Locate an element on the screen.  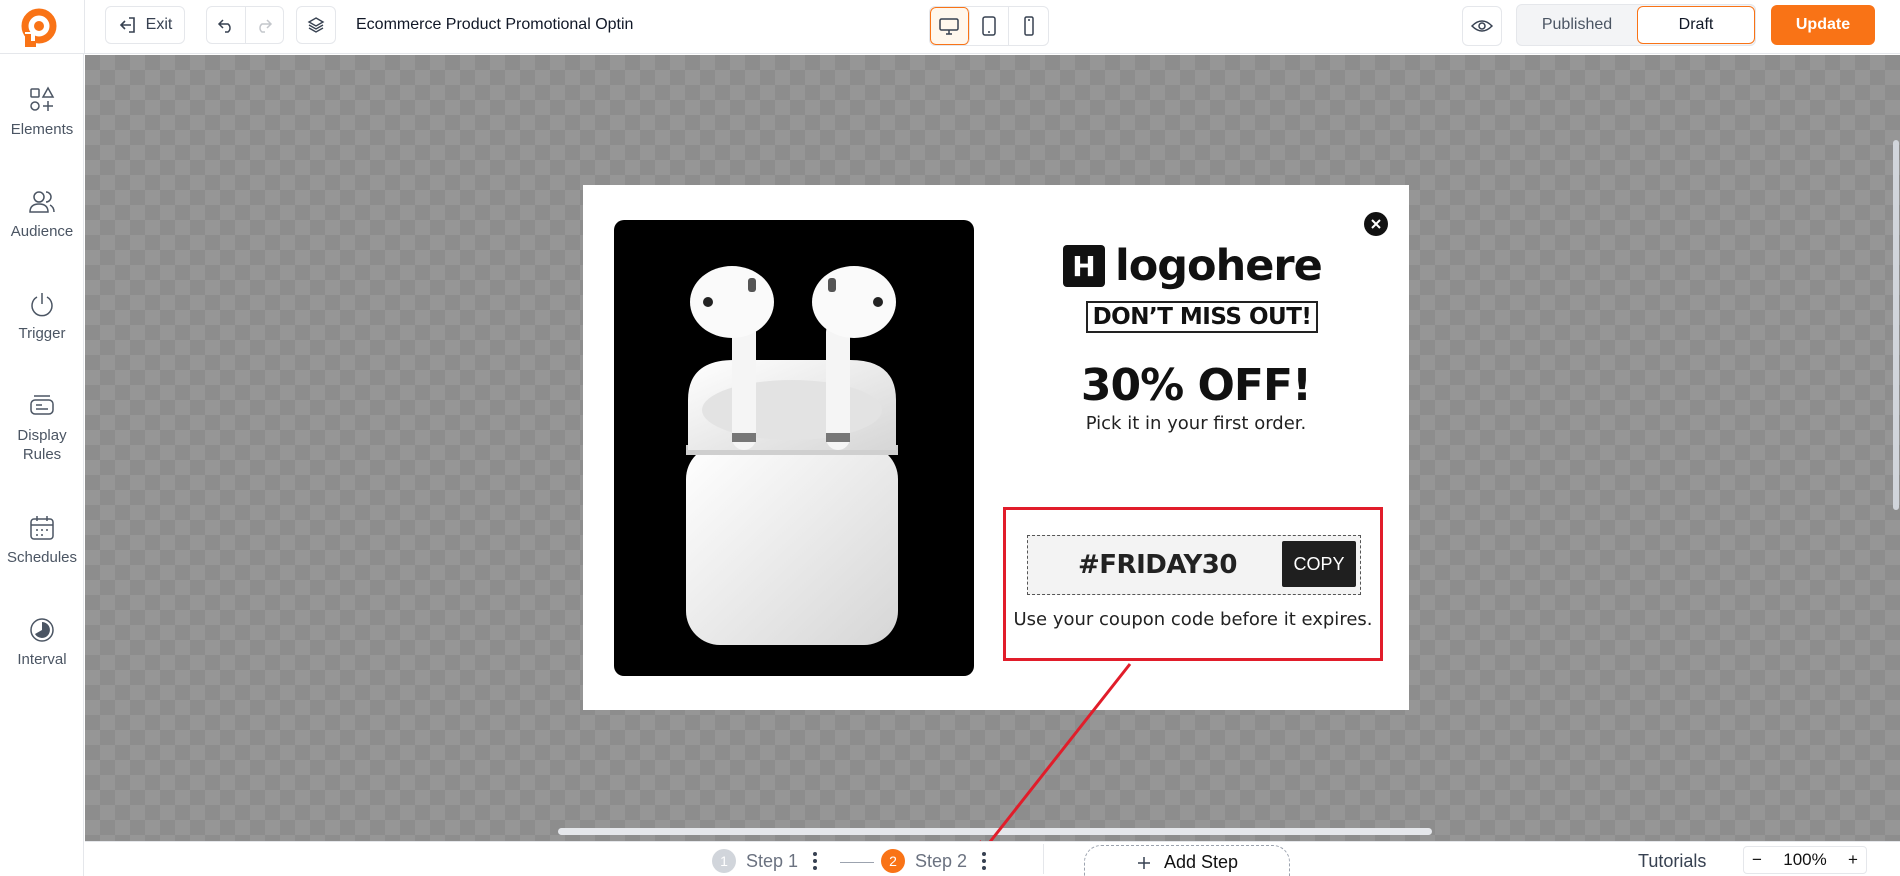
zoom-level: 100% is located at coordinates (1805, 859).